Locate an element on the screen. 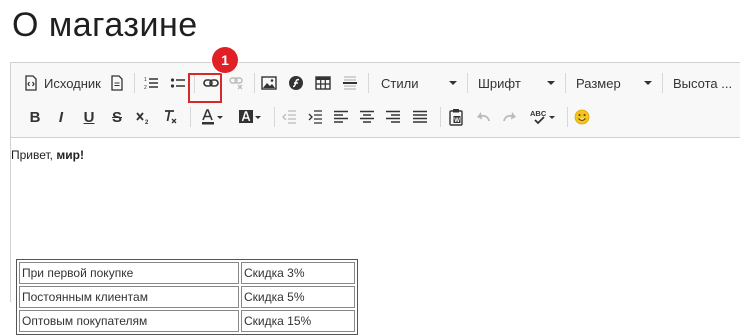 This screenshot has width=740, height=335. underline-button: U is located at coordinates (89, 117).